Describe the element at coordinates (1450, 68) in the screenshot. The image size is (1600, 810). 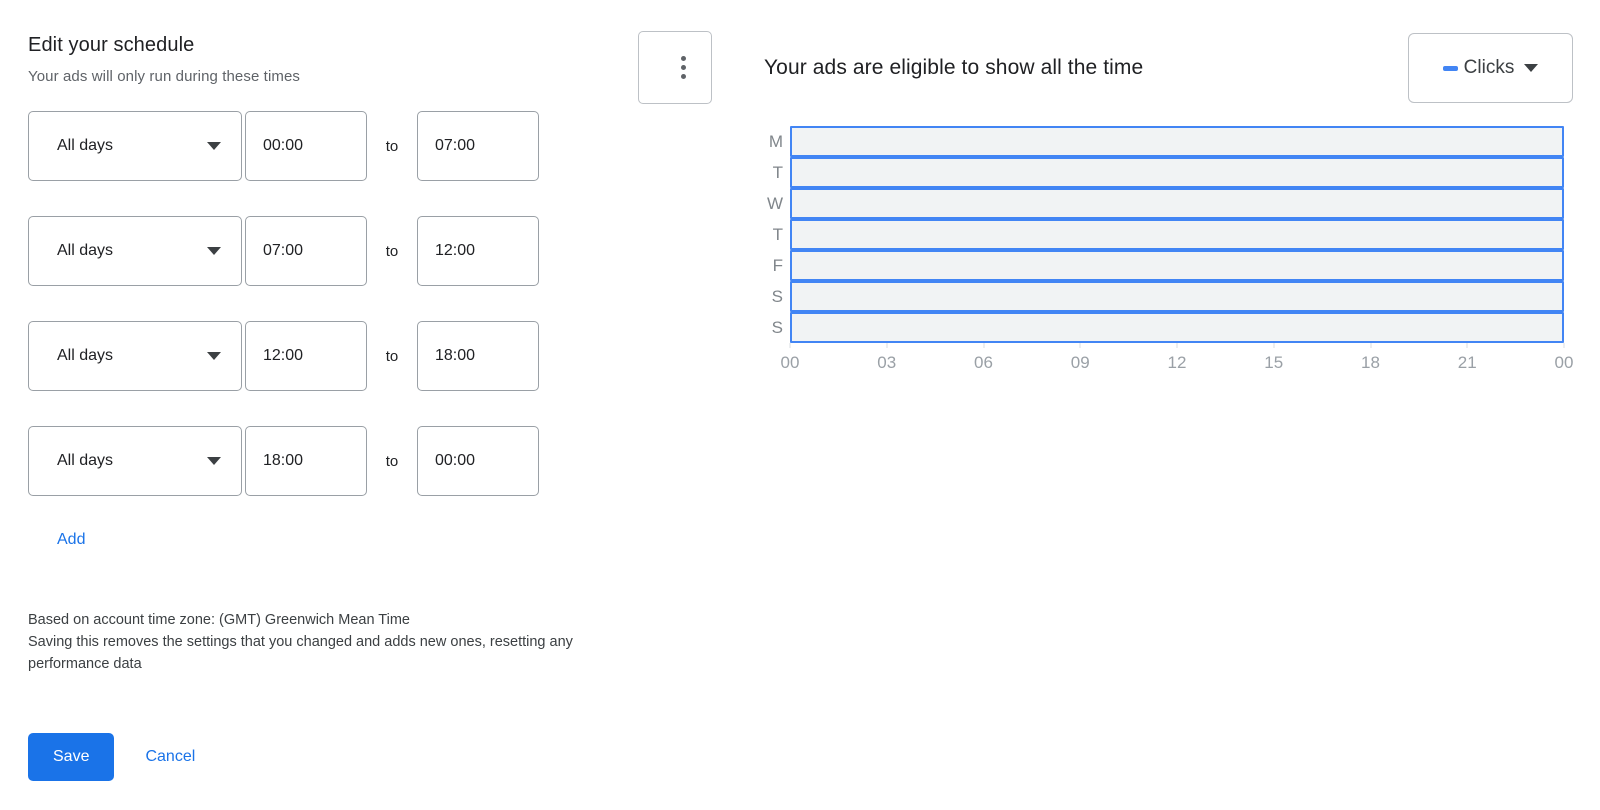
I see `legend-dash-icon` at that location.